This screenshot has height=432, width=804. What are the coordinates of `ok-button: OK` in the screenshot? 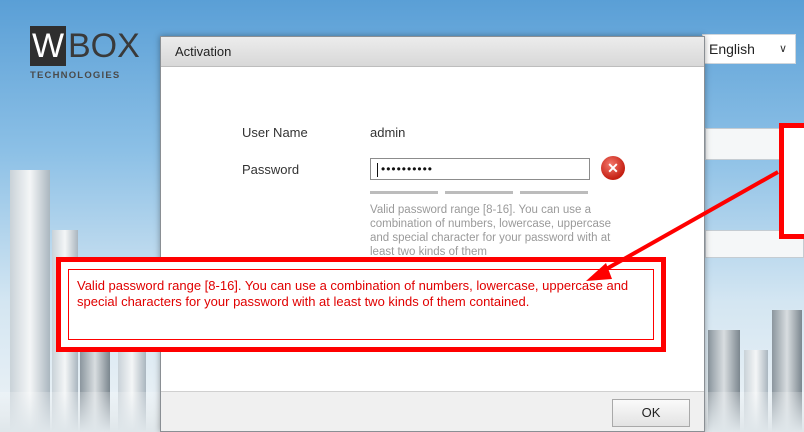 It's located at (651, 413).